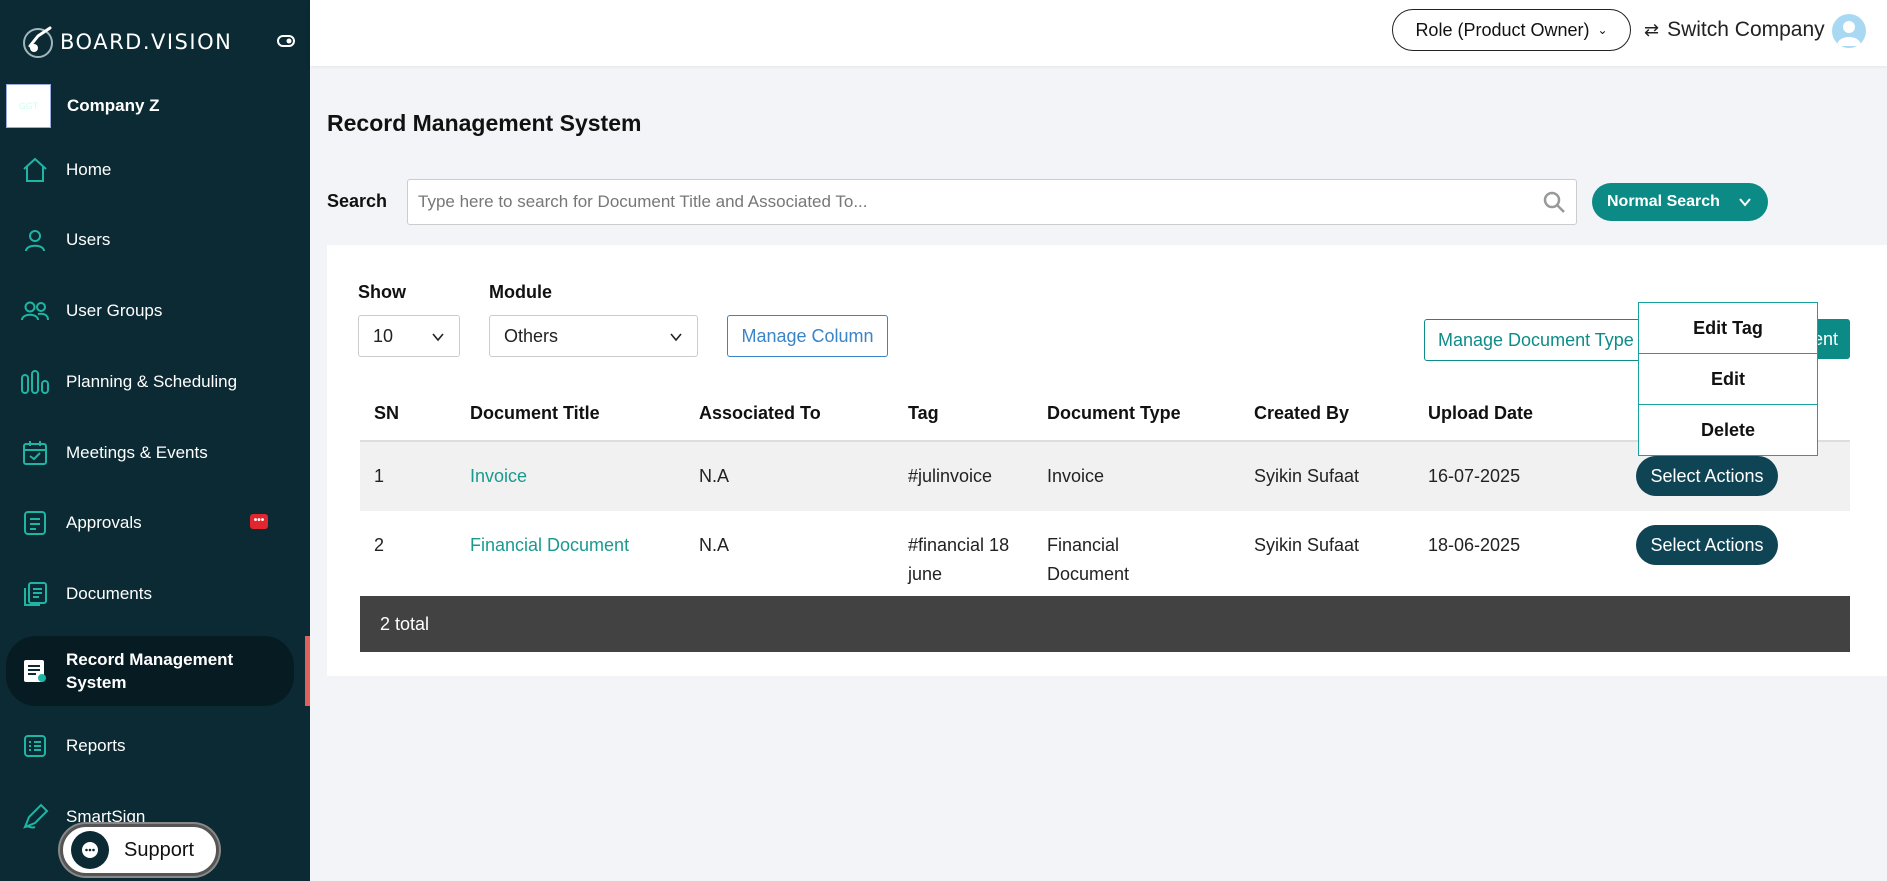  What do you see at coordinates (109, 593) in the screenshot?
I see `sidebar-item-label: Documents` at bounding box center [109, 593].